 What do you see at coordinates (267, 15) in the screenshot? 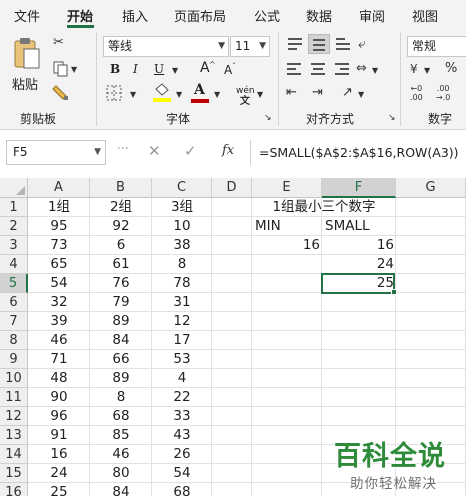
I see `tab-formulas: 公式` at bounding box center [267, 15].